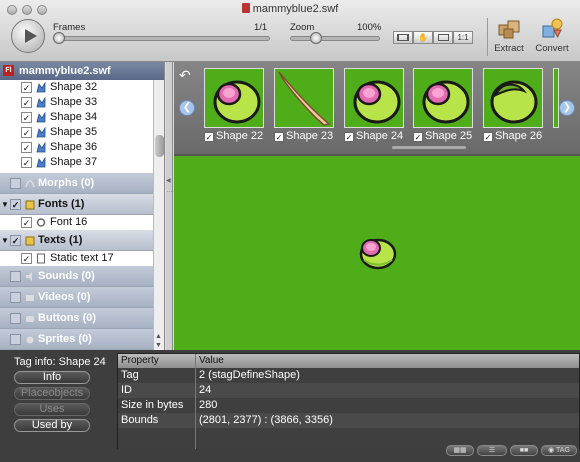  I want to click on previous-page-button: ❮, so click(187, 108).